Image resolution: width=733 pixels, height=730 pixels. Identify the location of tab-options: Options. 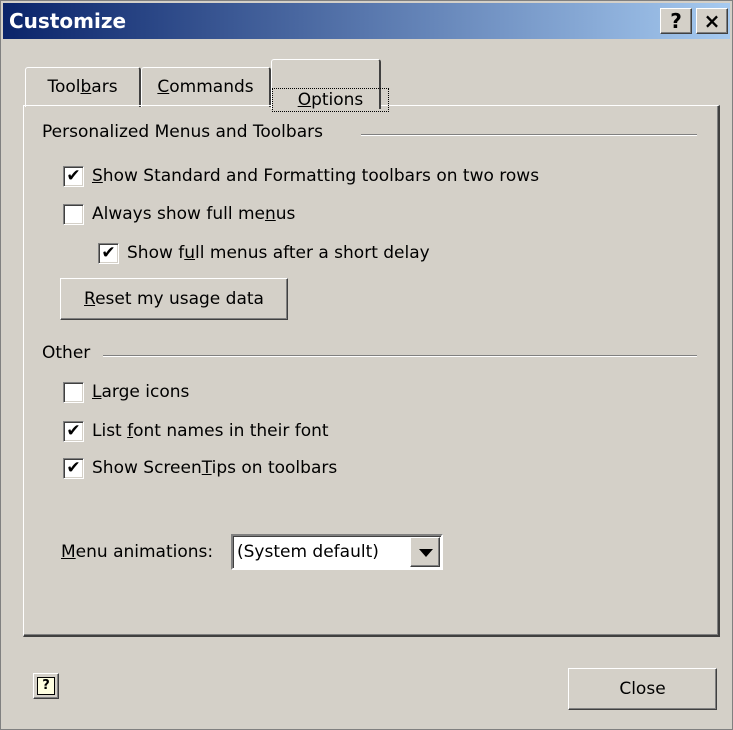
(330, 85).